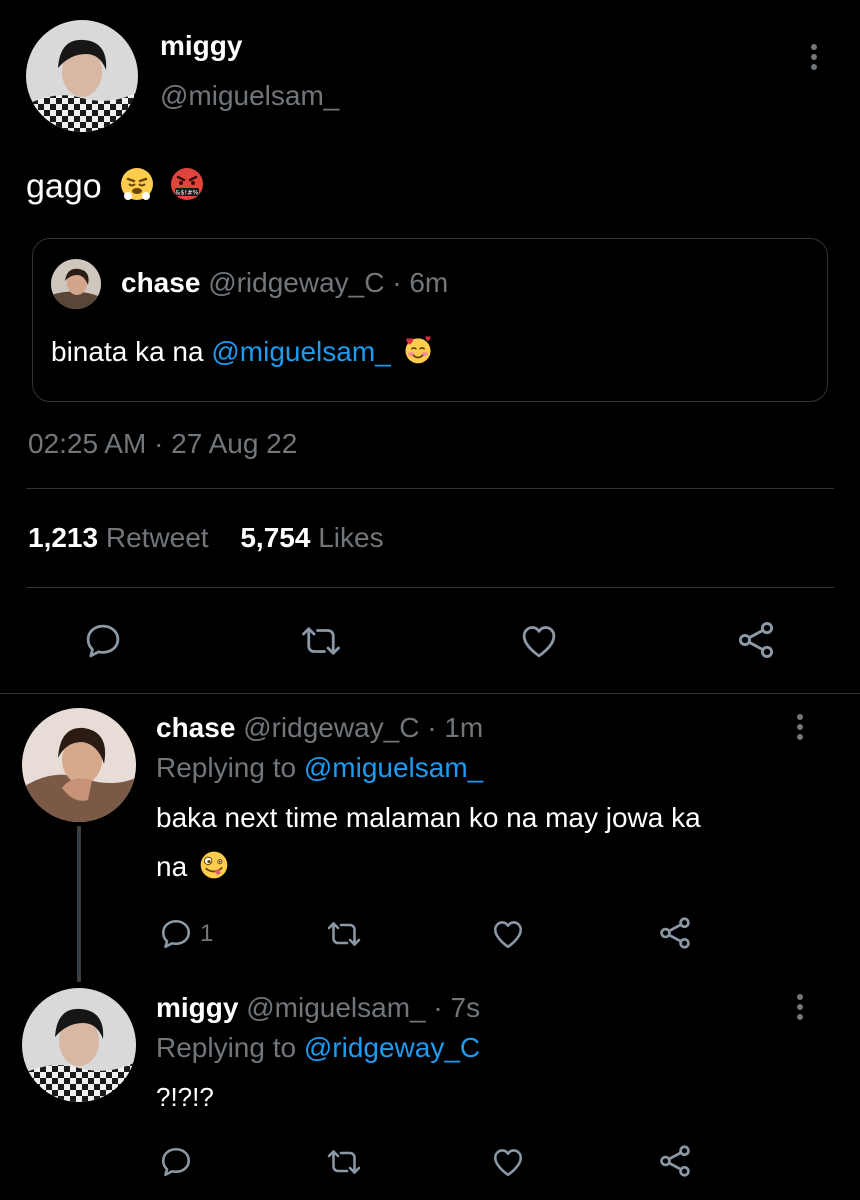 This screenshot has height=1200, width=860. What do you see at coordinates (195, 727) in the screenshot?
I see `display-name: chase` at bounding box center [195, 727].